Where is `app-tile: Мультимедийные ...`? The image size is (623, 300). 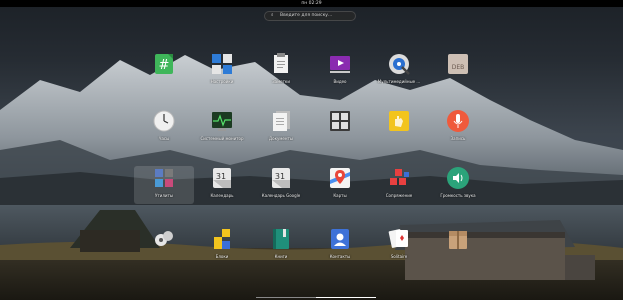
app-tile: Мультимедийные ... is located at coordinates (399, 74).